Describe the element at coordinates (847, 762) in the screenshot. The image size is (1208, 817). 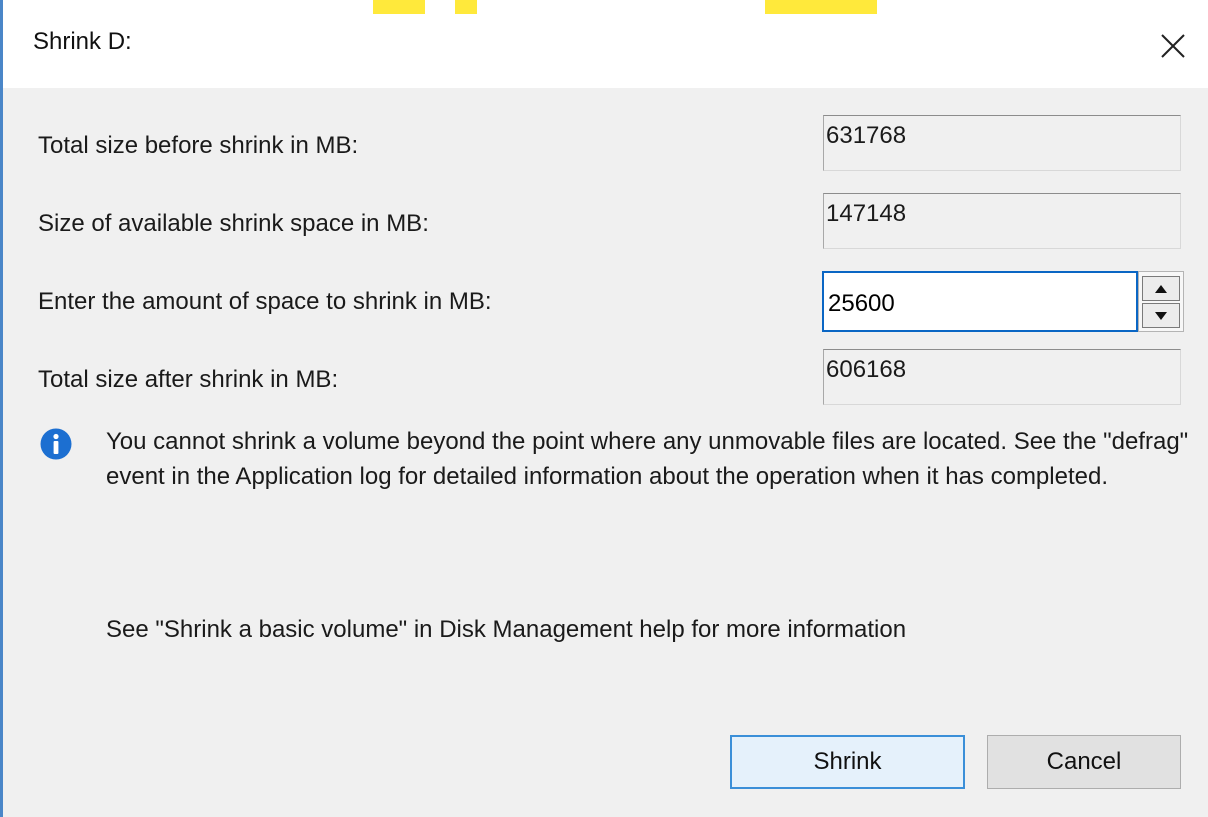
I see `shrink-button: Shrink` at that location.